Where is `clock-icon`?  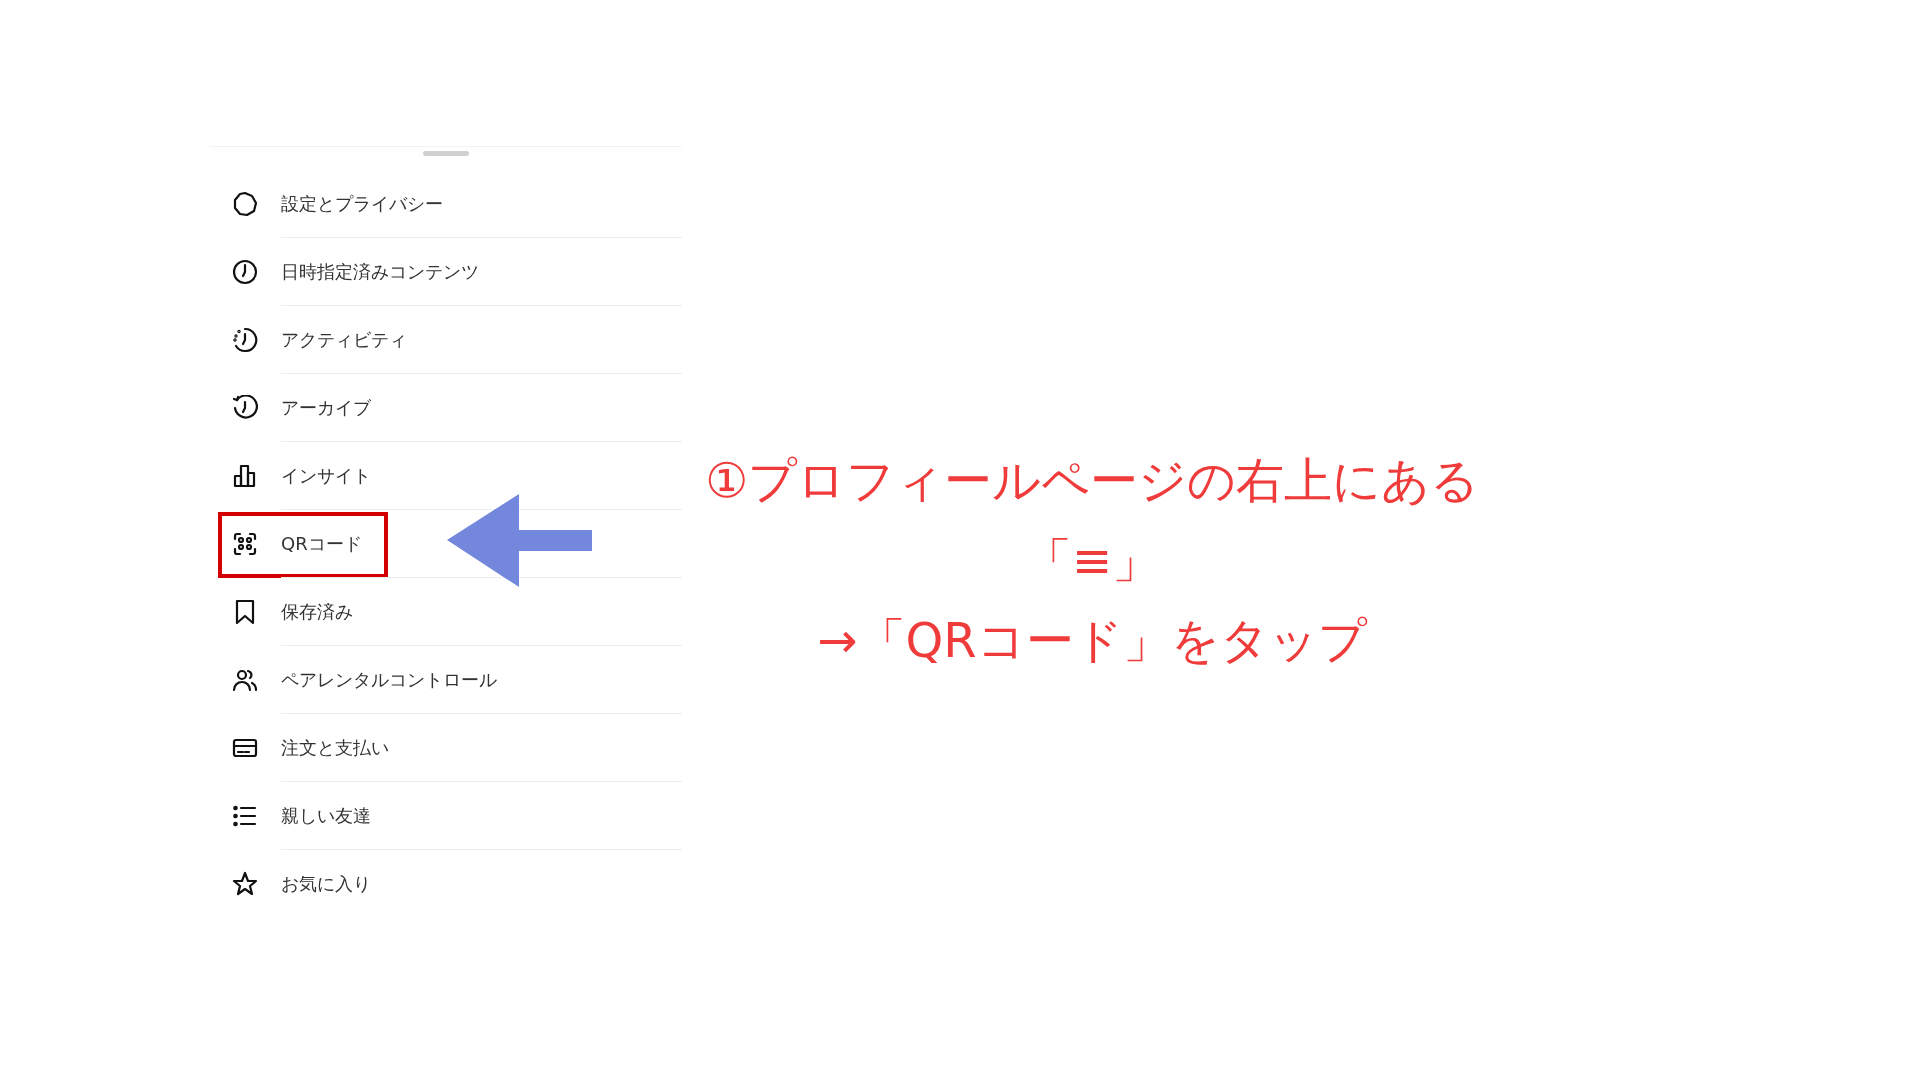
clock-icon is located at coordinates (245, 272).